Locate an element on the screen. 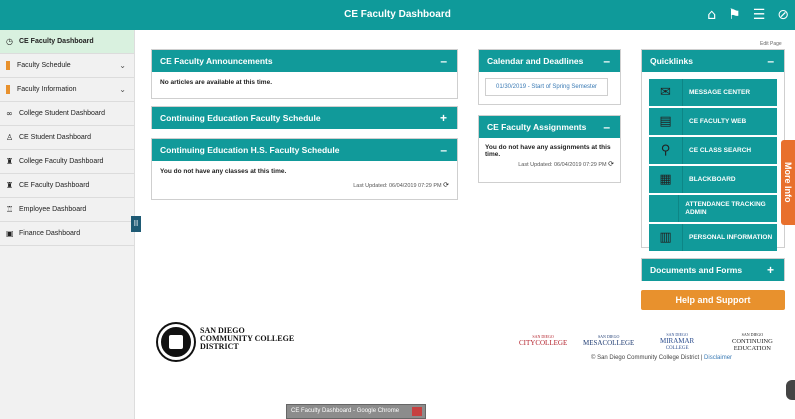 This screenshot has width=795, height=419. quicklink-personal-information: ▥ PERSONAL INFORMATION is located at coordinates (713, 237).